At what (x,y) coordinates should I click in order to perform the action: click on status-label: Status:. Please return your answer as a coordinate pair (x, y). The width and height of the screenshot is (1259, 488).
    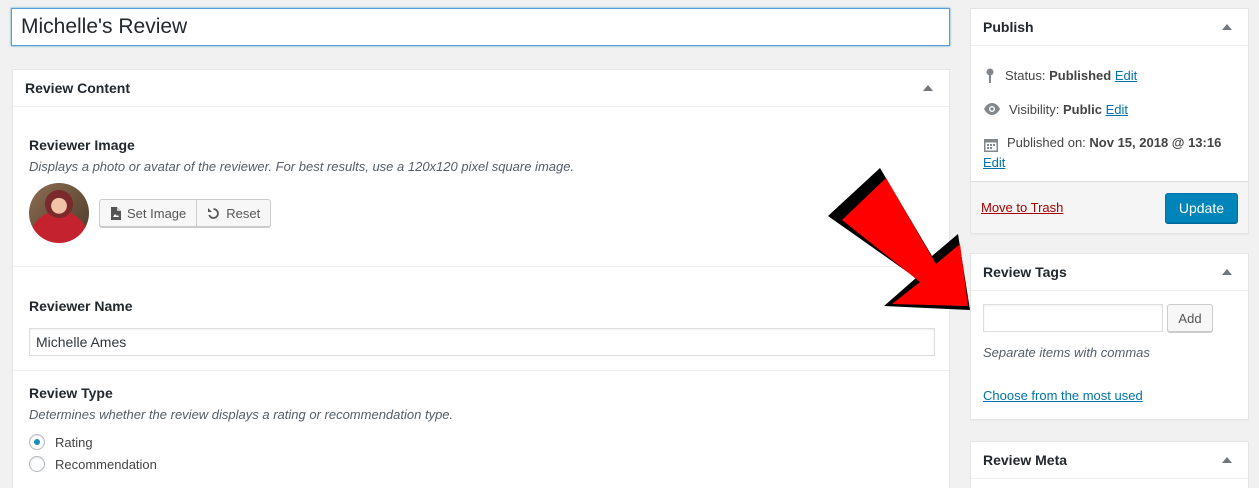
    Looking at the image, I should click on (1025, 75).